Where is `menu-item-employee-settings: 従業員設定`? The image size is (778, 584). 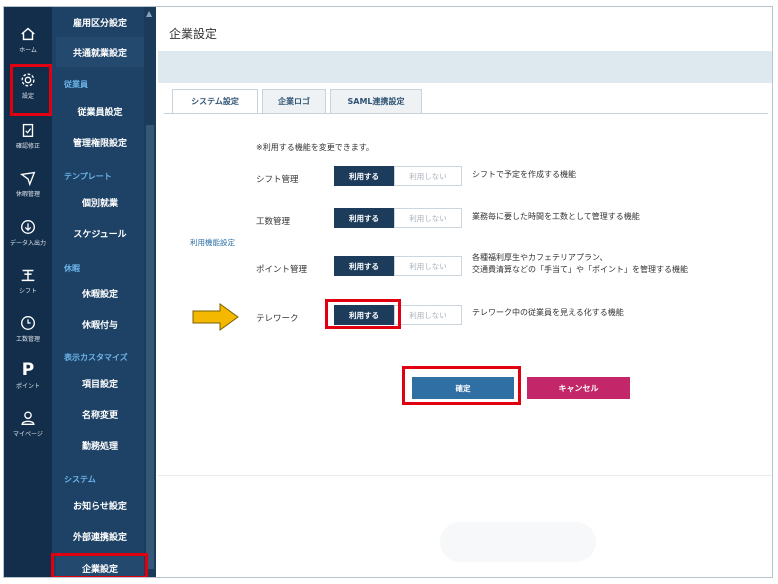 menu-item-employee-settings: 従業員設定 is located at coordinates (100, 111).